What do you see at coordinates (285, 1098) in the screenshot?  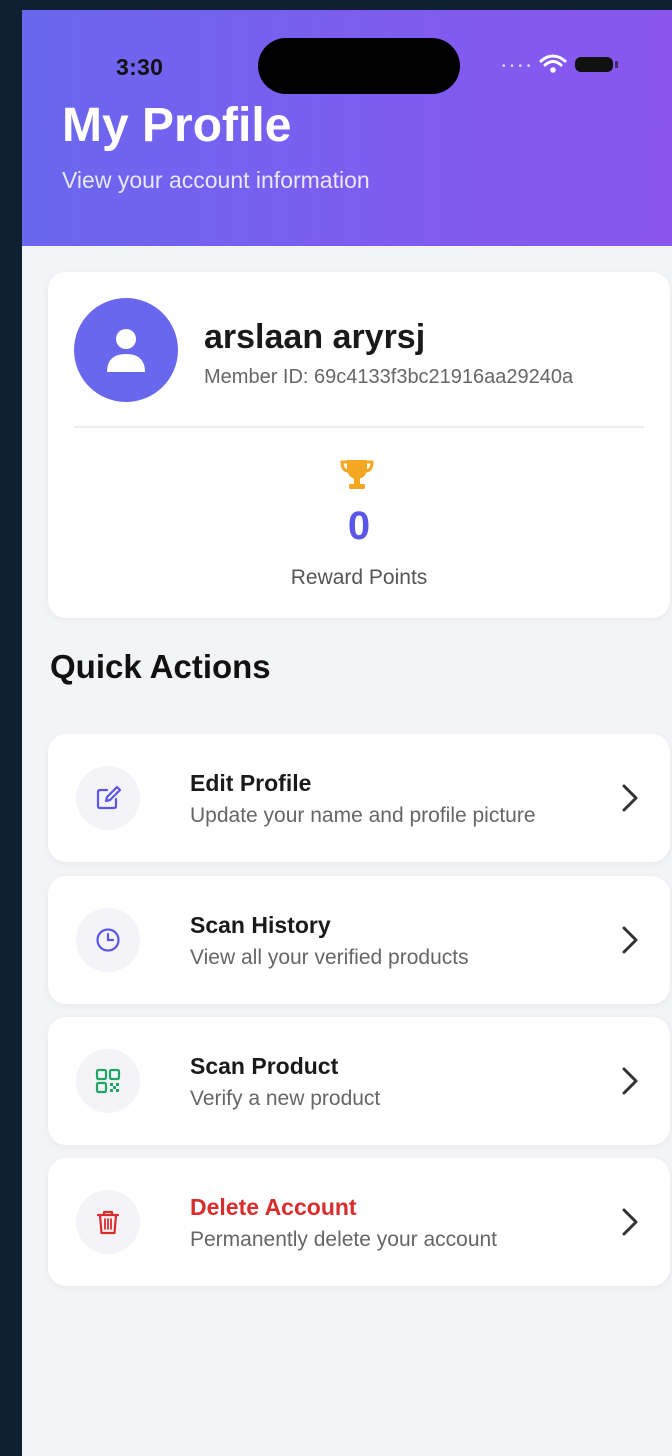 I see `action-description: Verify a new product` at bounding box center [285, 1098].